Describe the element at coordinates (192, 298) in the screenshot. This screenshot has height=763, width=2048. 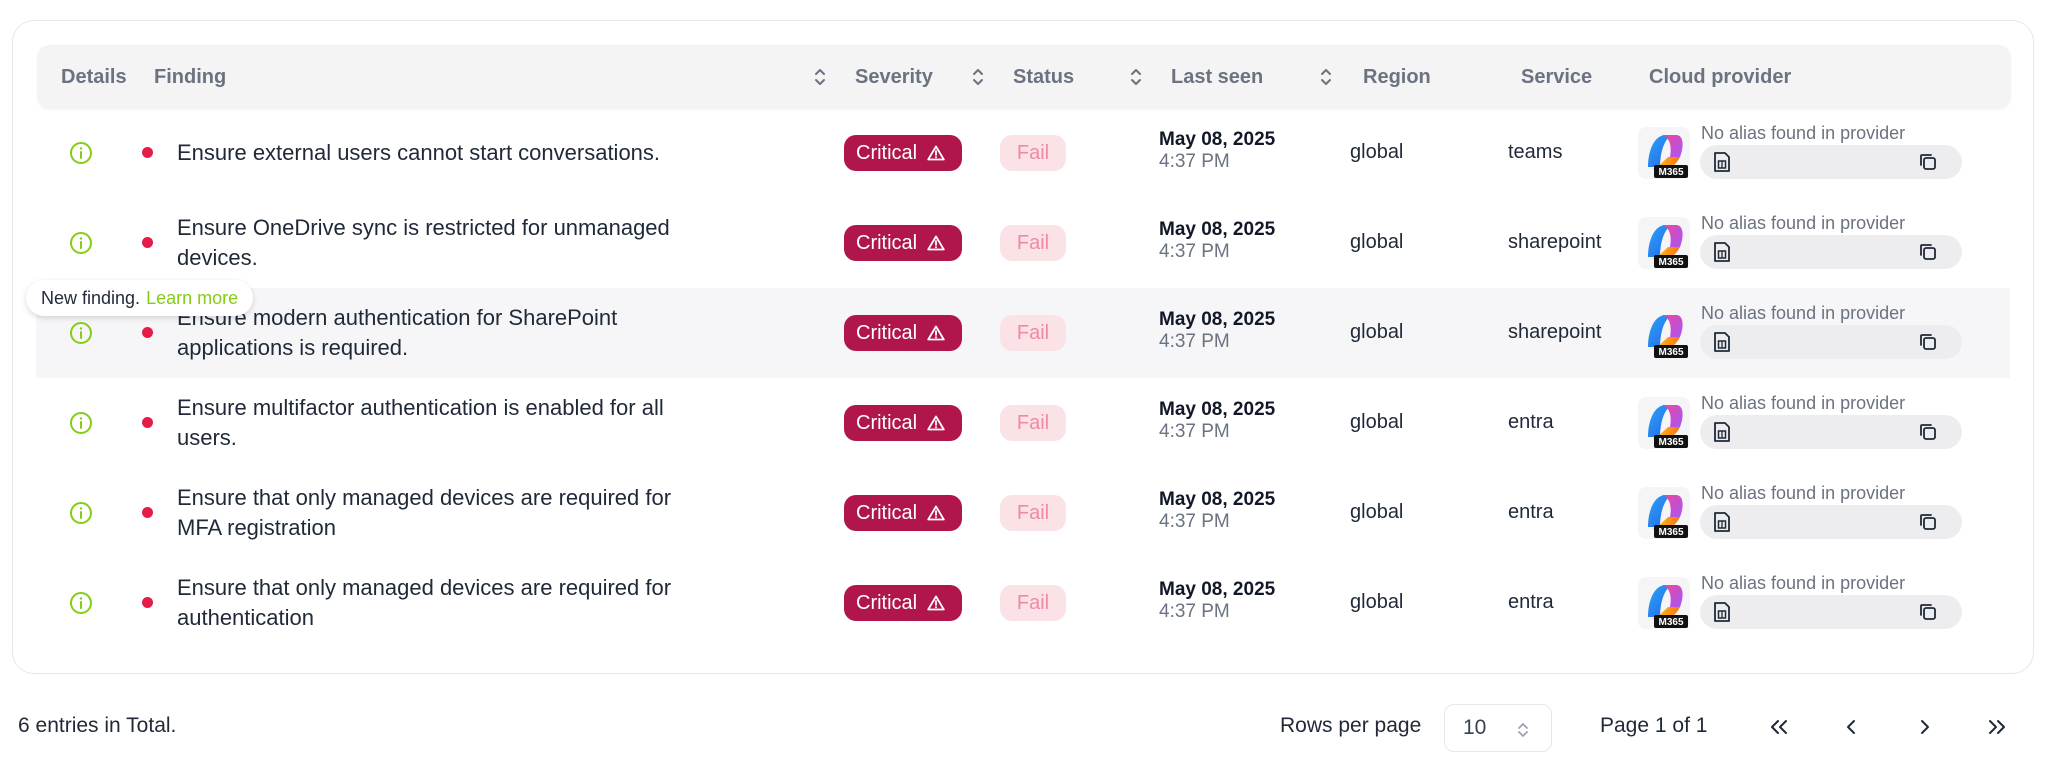
I see `learn-more-link: Learn more` at that location.